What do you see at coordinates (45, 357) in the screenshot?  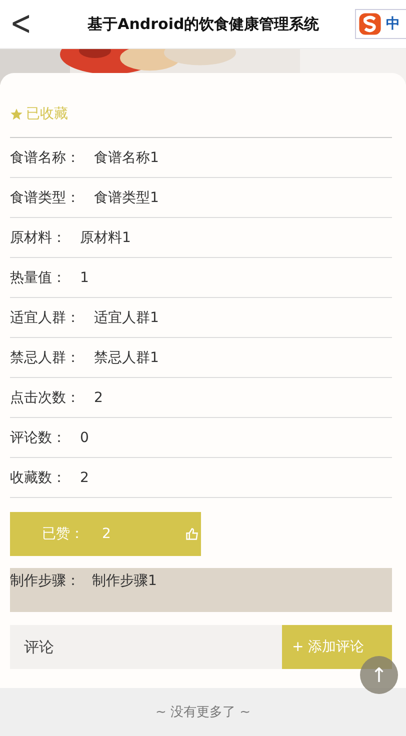 I see `field-label: 禁忌人群：` at bounding box center [45, 357].